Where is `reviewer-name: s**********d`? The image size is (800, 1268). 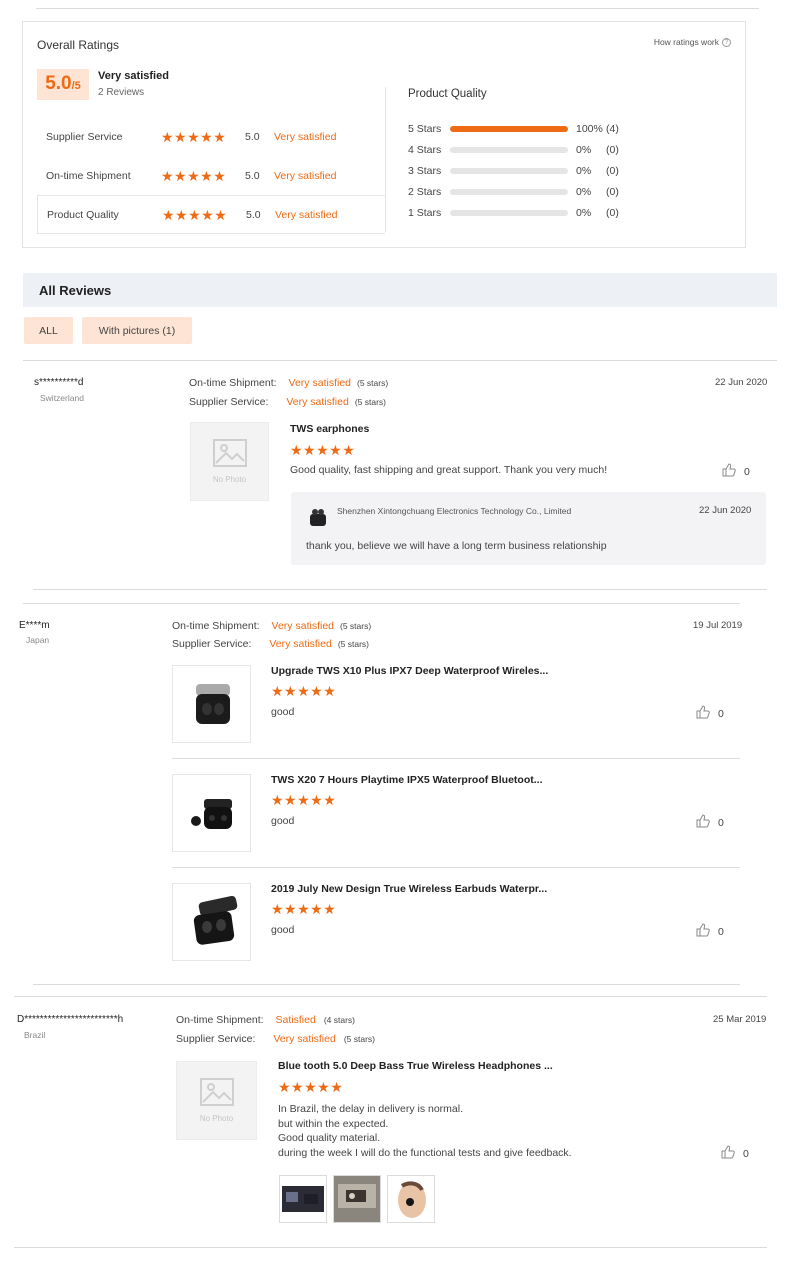 reviewer-name: s**********d is located at coordinates (59, 382).